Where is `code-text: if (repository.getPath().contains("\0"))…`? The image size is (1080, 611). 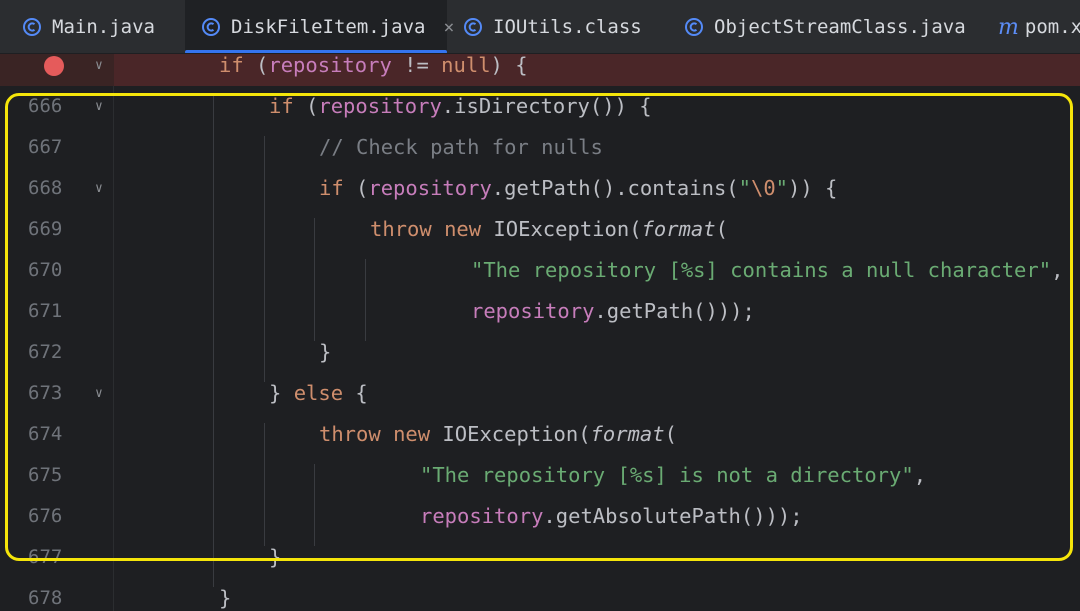
code-text: if (repository.getPath().contains("\0"))… is located at coordinates (578, 188).